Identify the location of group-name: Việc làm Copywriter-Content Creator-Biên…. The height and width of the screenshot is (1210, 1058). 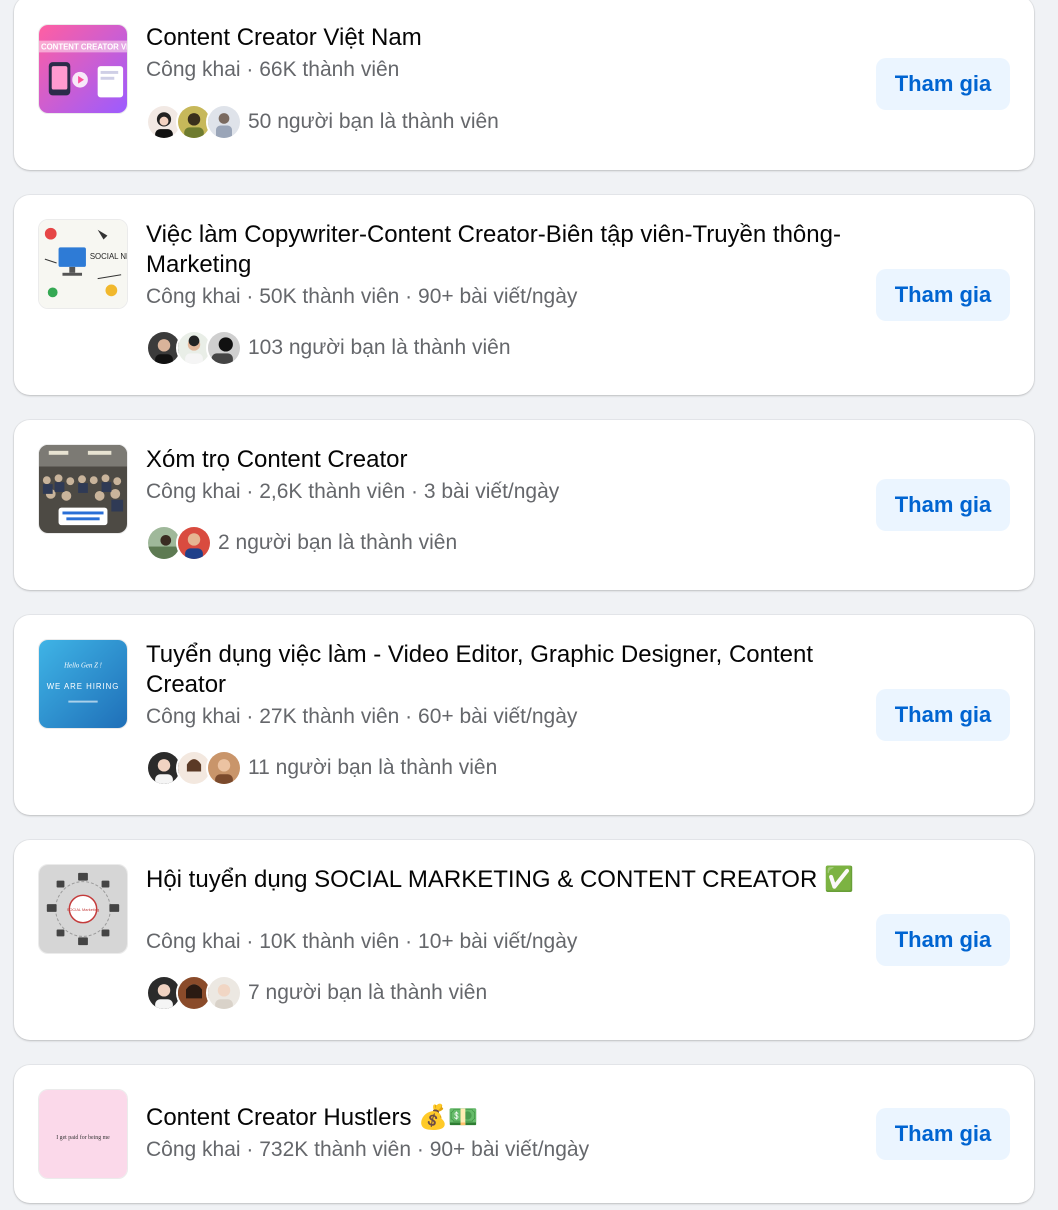
(501, 250).